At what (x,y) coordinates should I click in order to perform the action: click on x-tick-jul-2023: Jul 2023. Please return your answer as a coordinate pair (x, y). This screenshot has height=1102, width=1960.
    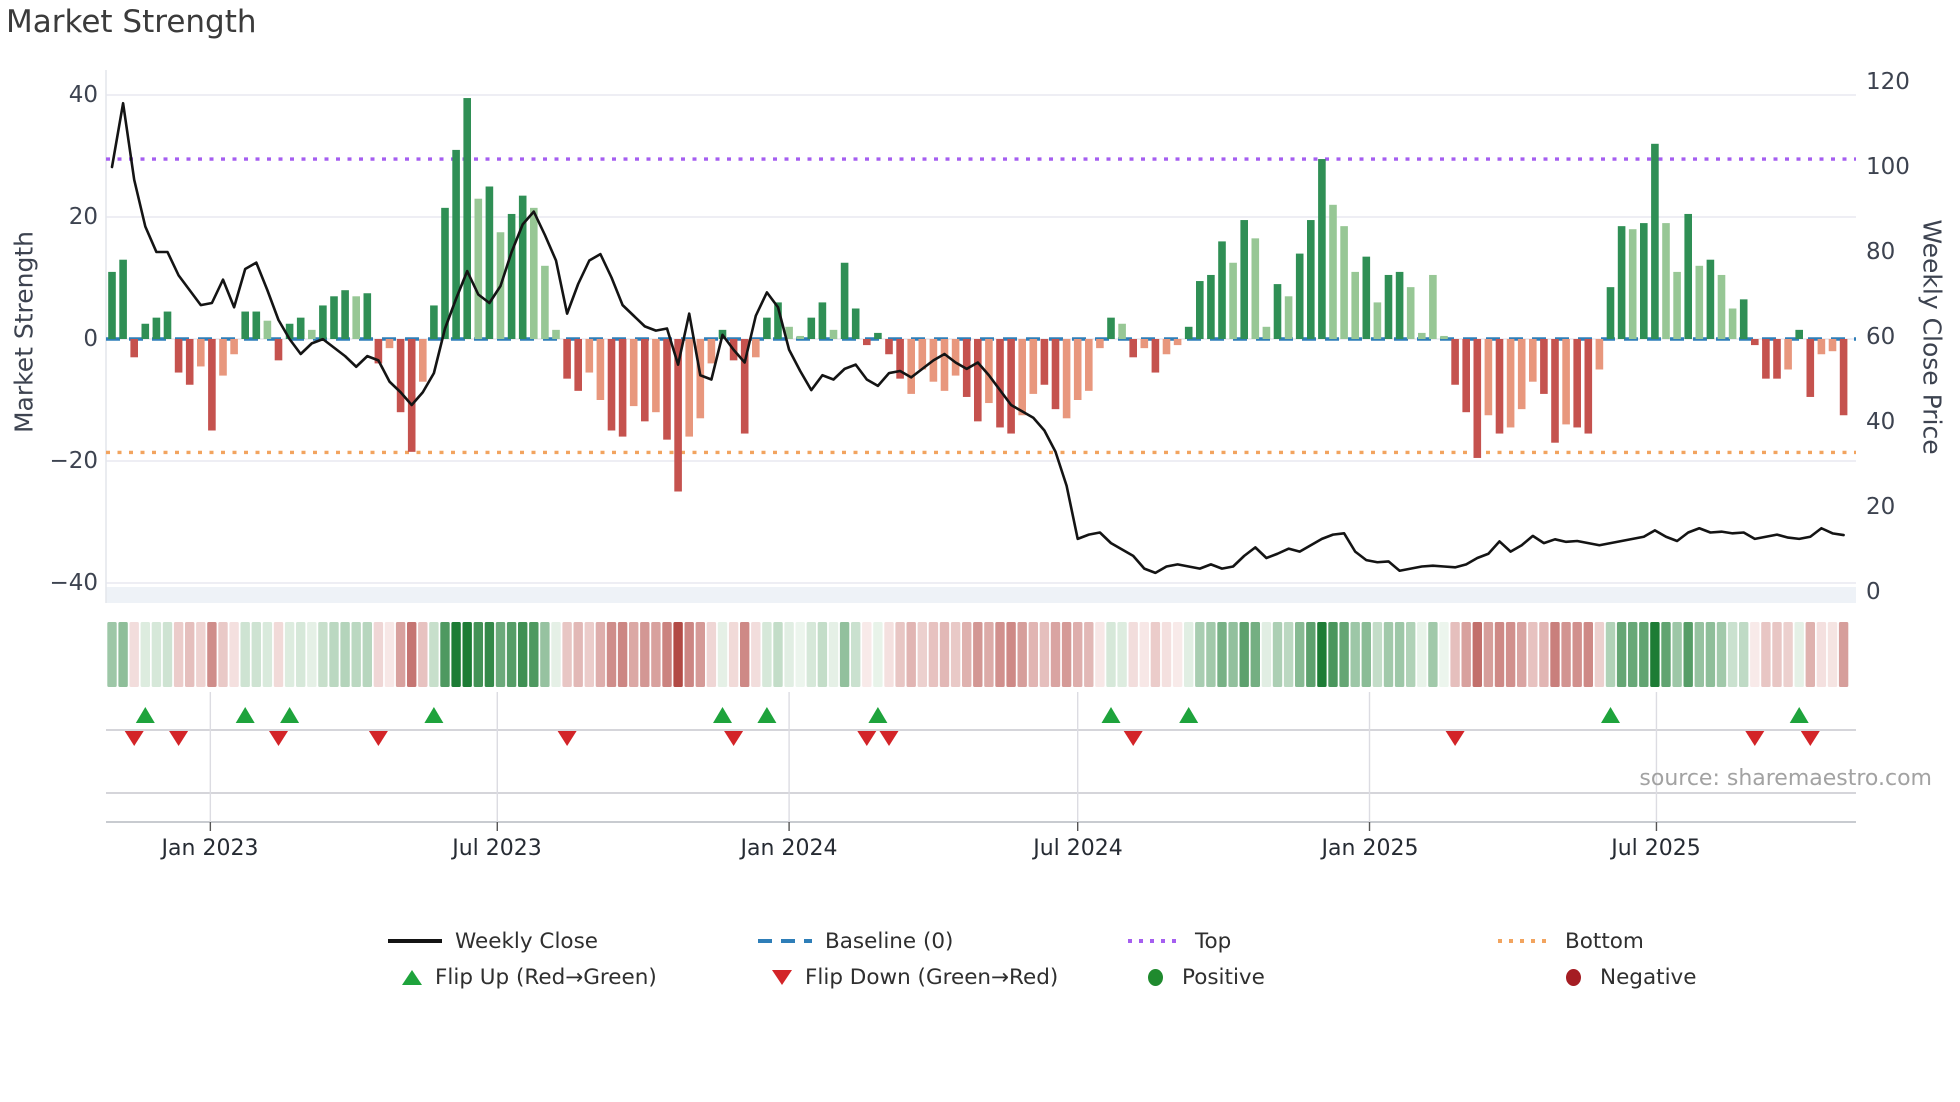
    Looking at the image, I should click on (497, 848).